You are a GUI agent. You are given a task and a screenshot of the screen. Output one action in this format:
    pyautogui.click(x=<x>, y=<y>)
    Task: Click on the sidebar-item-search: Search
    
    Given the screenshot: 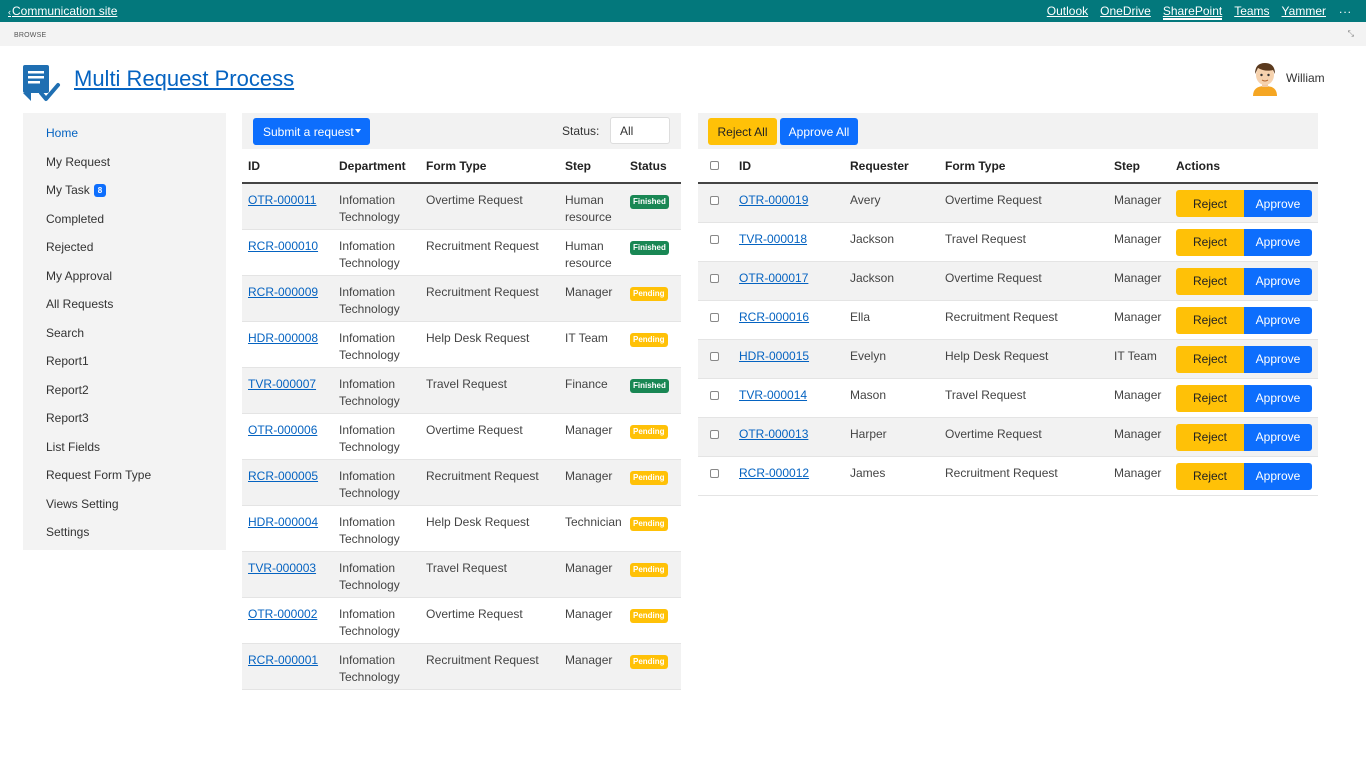 What is the action you would take?
    pyautogui.click(x=124, y=333)
    